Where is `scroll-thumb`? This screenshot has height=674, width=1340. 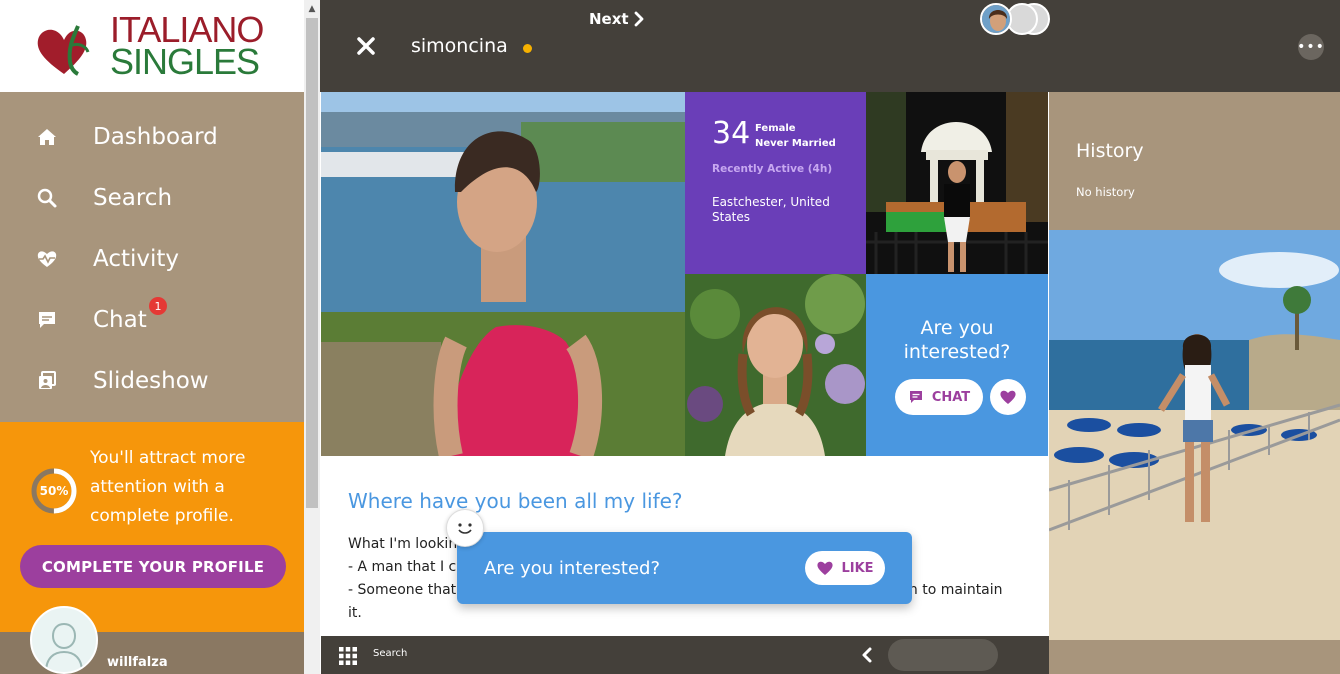 scroll-thumb is located at coordinates (312, 263).